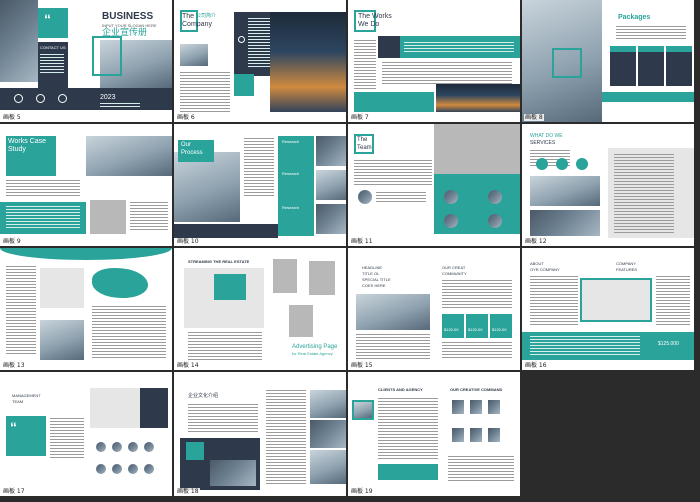  What do you see at coordinates (608, 61) in the screenshot?
I see `artboard-8: Packages 画板 8` at bounding box center [608, 61].